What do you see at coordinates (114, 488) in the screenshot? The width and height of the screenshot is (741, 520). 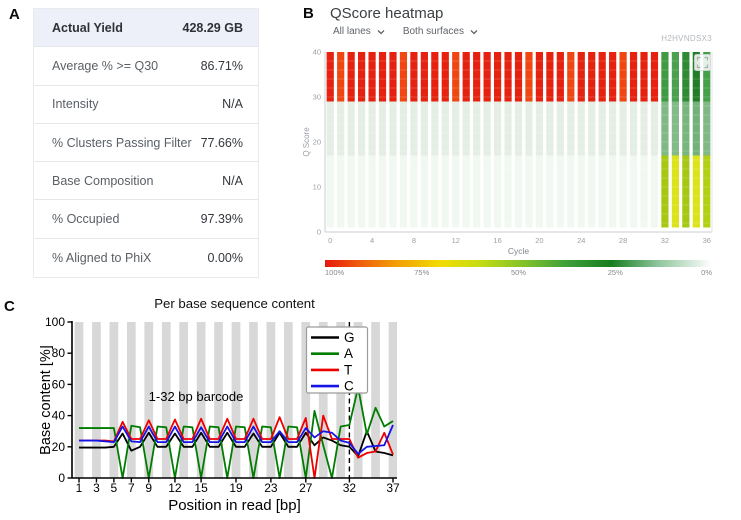 I see `x-tick-label: 5` at bounding box center [114, 488].